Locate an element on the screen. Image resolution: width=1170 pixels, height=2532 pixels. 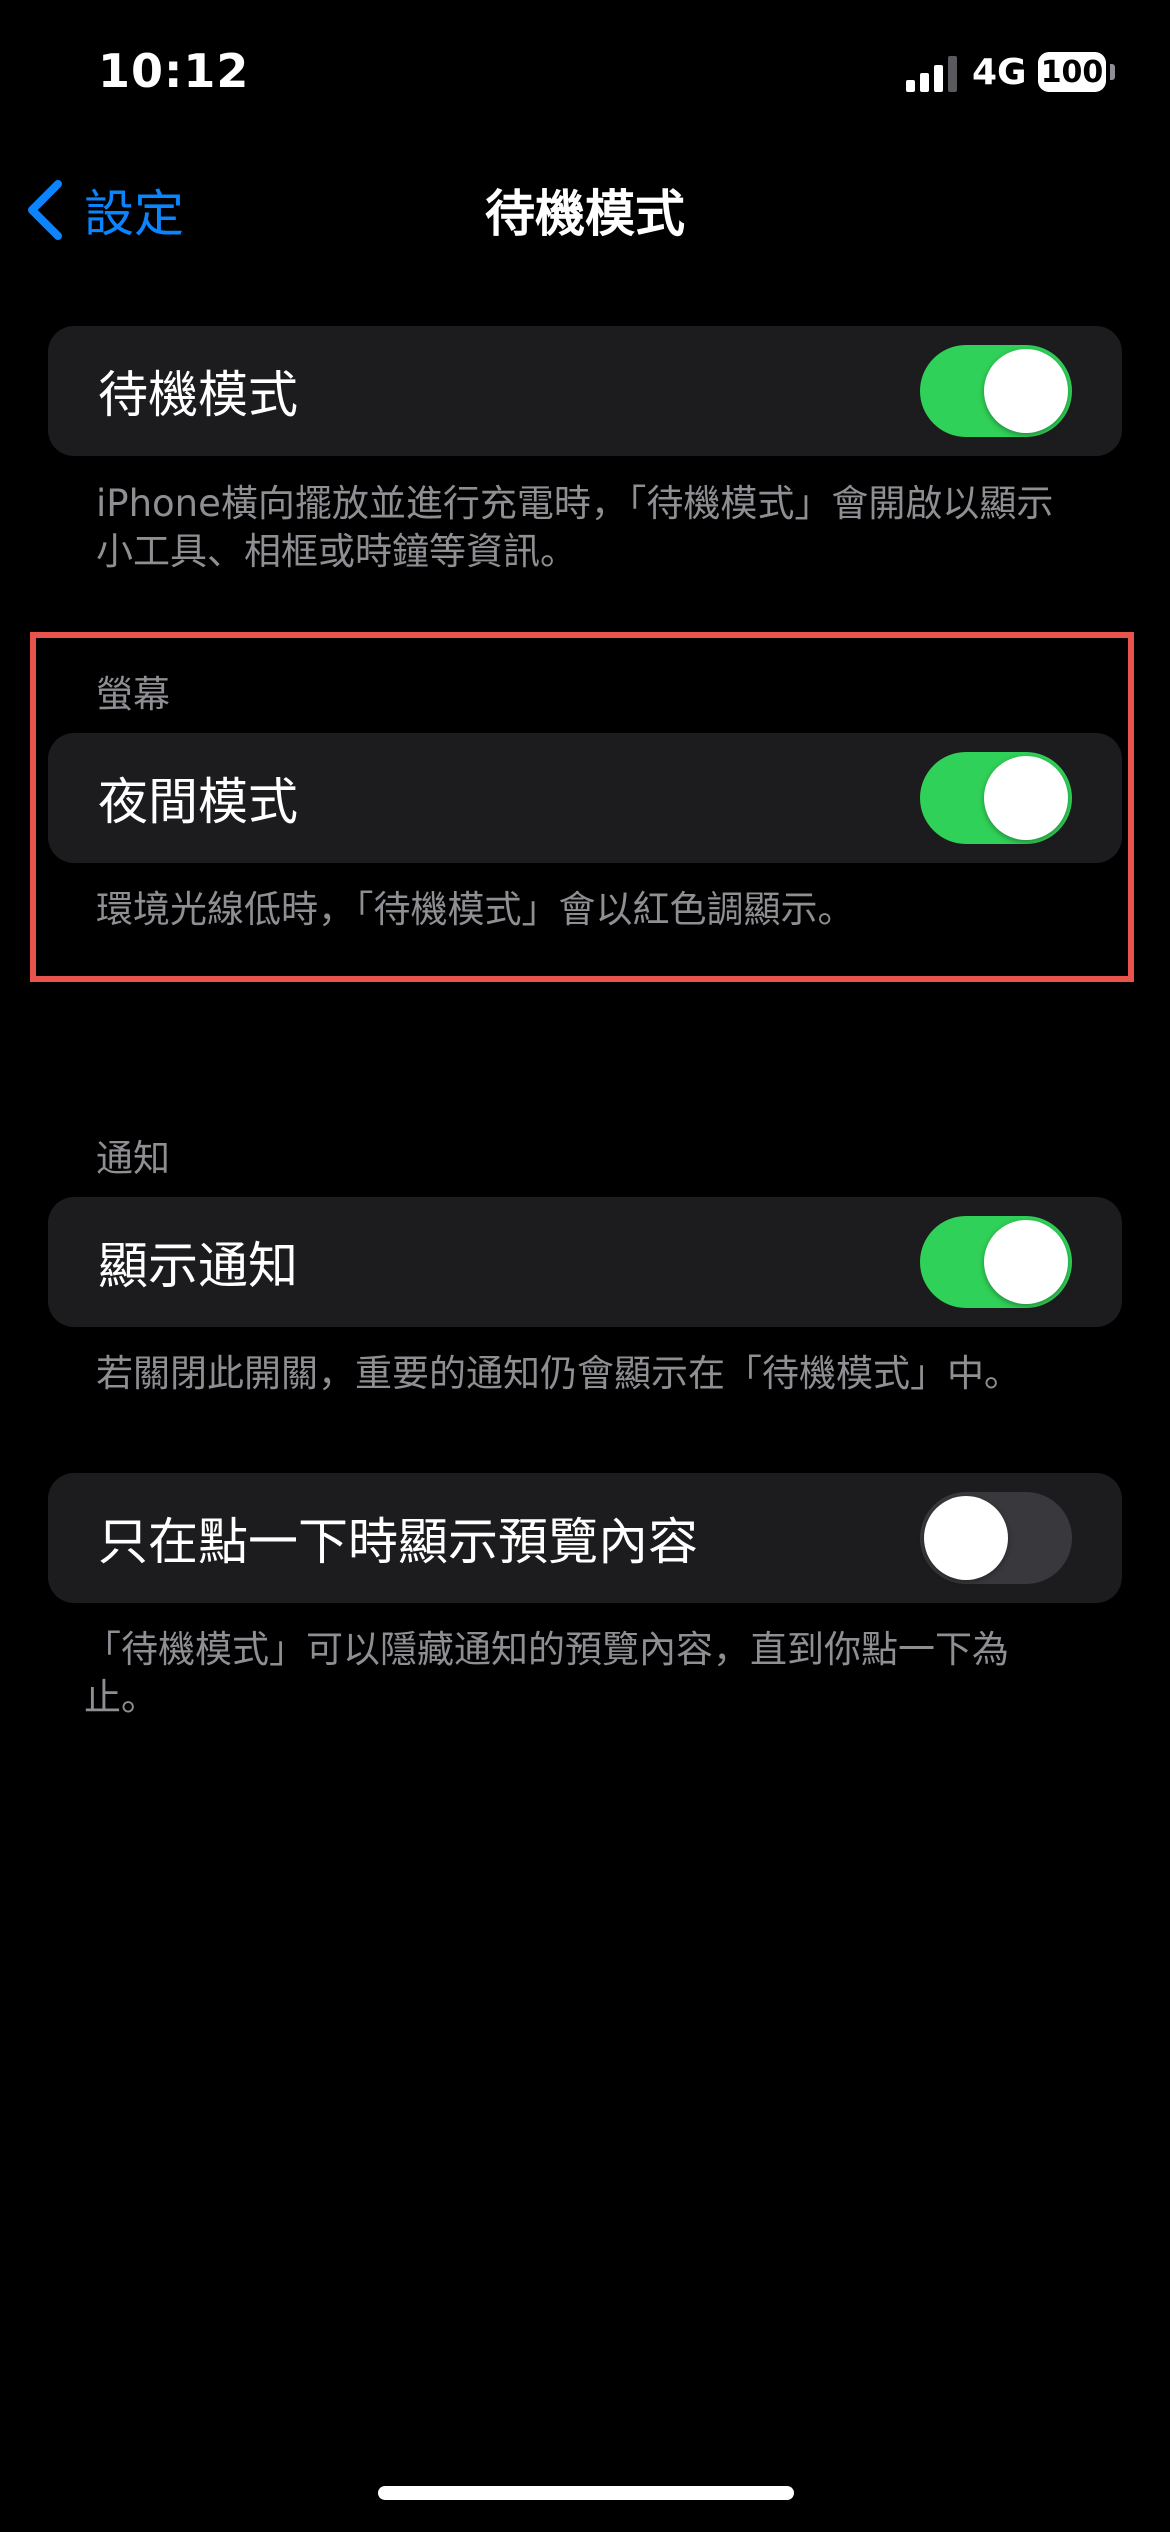
preview-on-tap-footer: 「待機模式」可以隱藏通知的預覽內容，直到你點一下為止。 is located at coordinates (546, 1673).